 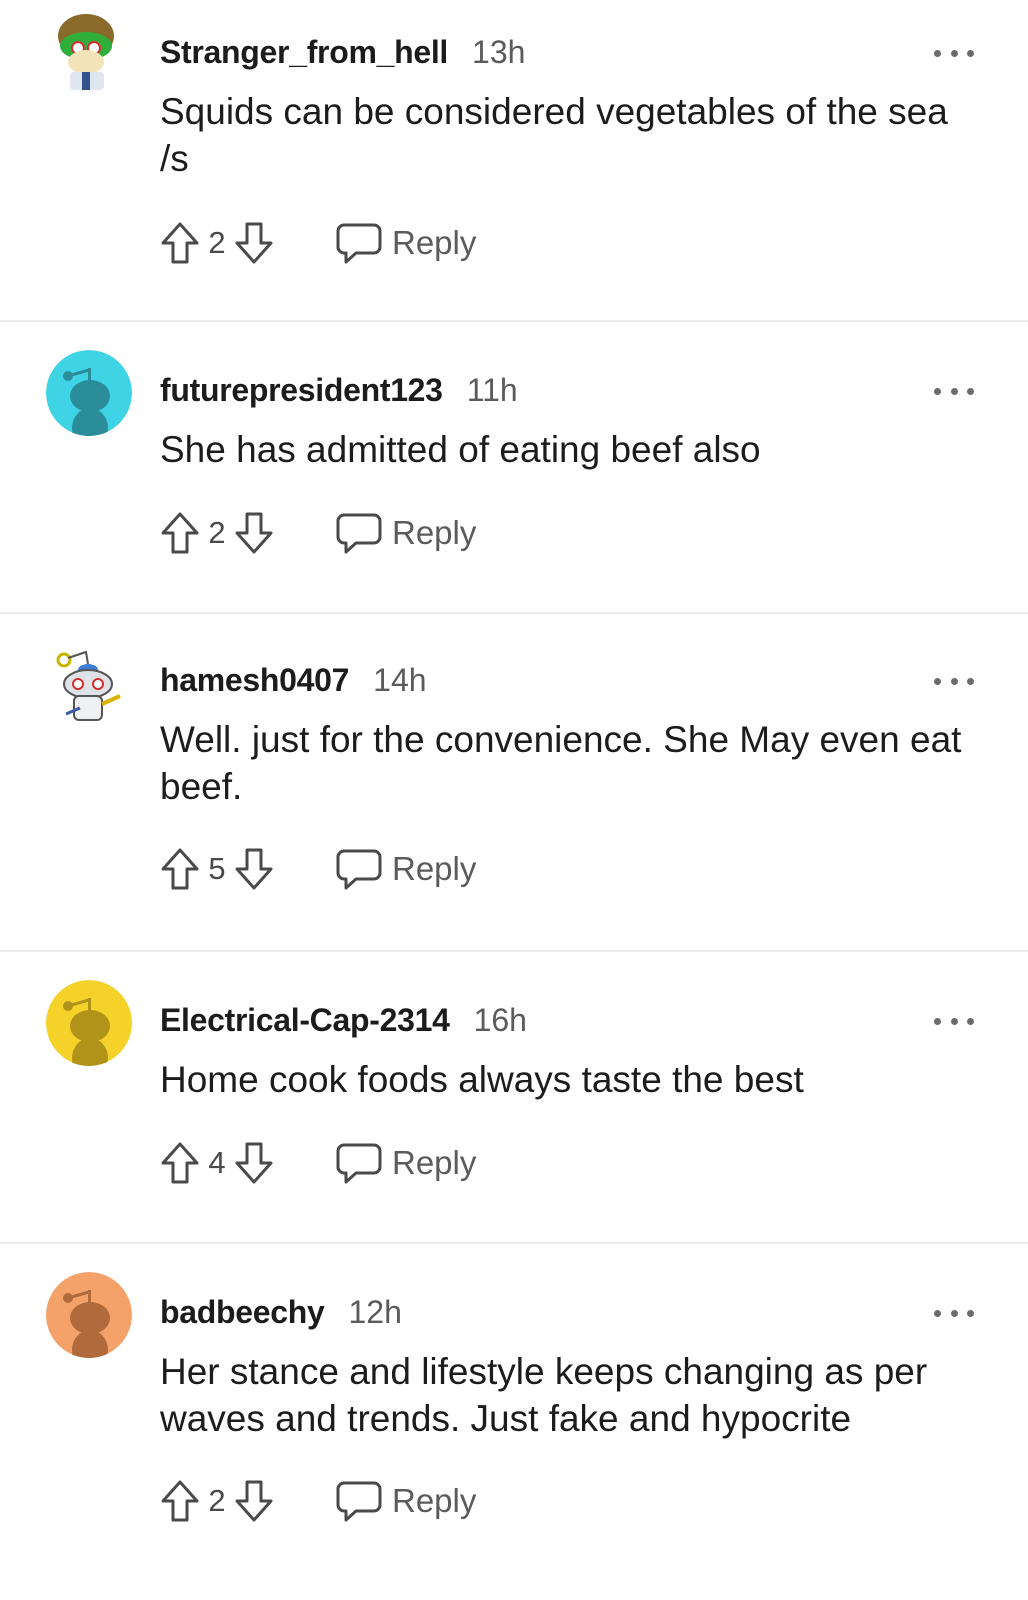 I want to click on comment-actions: 4 Reply, so click(x=317, y=1163).